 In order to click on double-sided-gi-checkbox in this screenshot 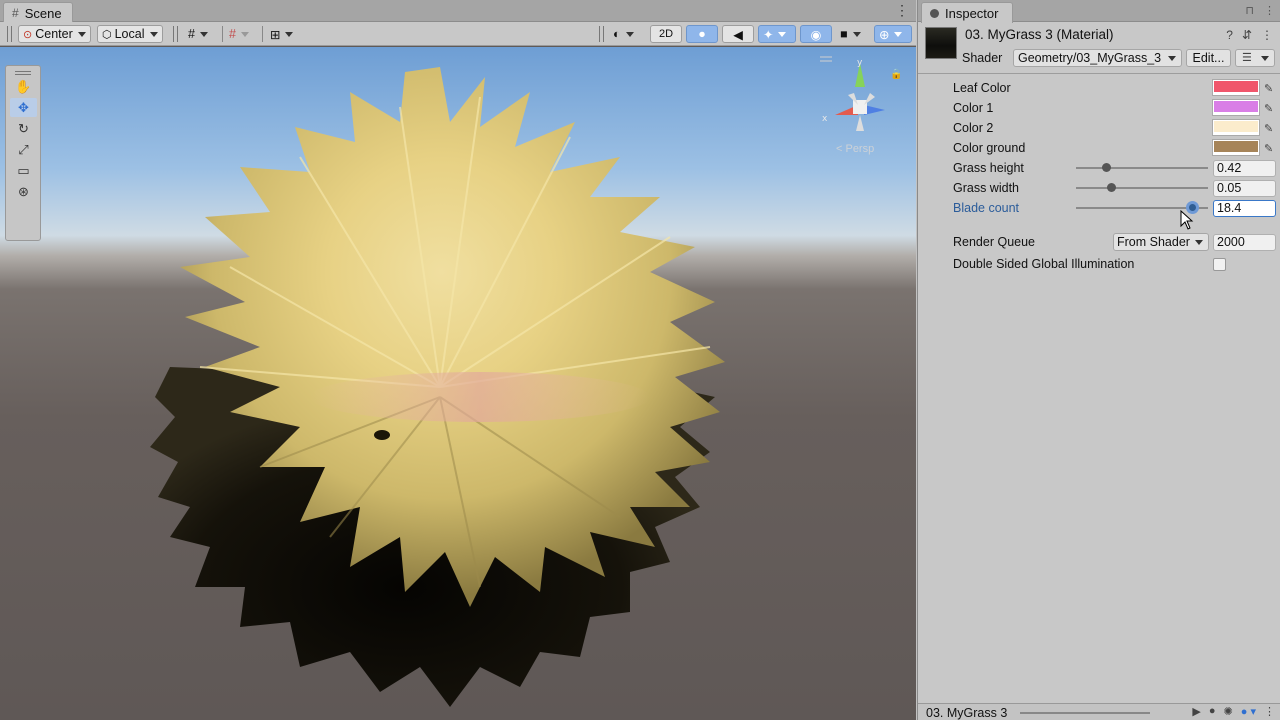, I will do `click(1219, 264)`.